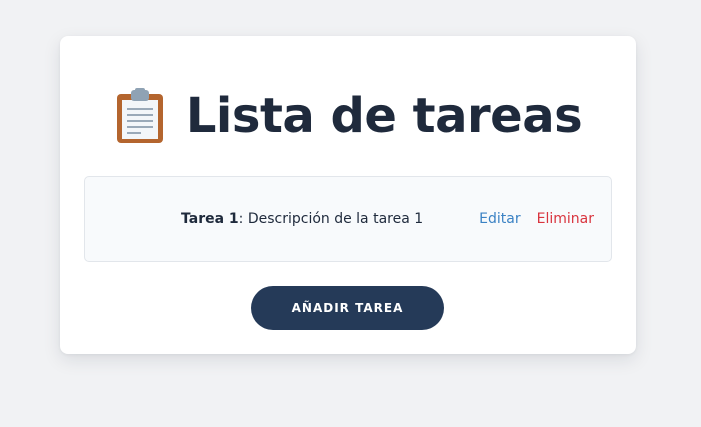 The width and height of the screenshot is (701, 427). I want to click on task-description: Descripción de la tarea 1, so click(335, 219).